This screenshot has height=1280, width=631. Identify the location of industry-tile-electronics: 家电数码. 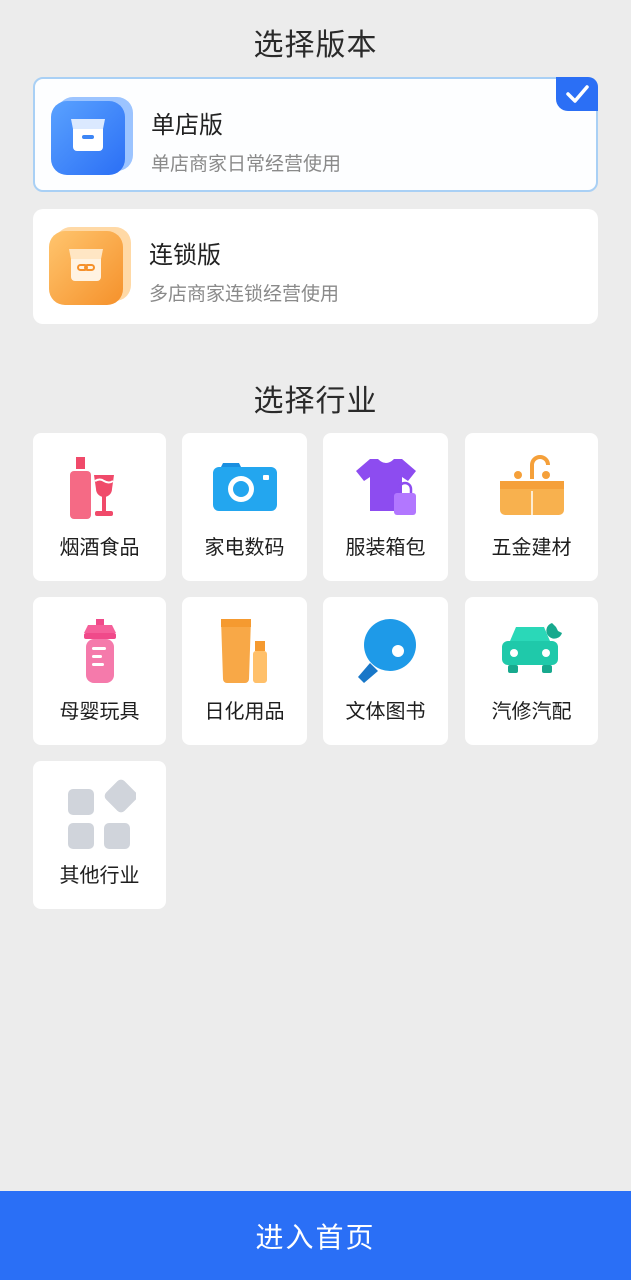
(244, 507).